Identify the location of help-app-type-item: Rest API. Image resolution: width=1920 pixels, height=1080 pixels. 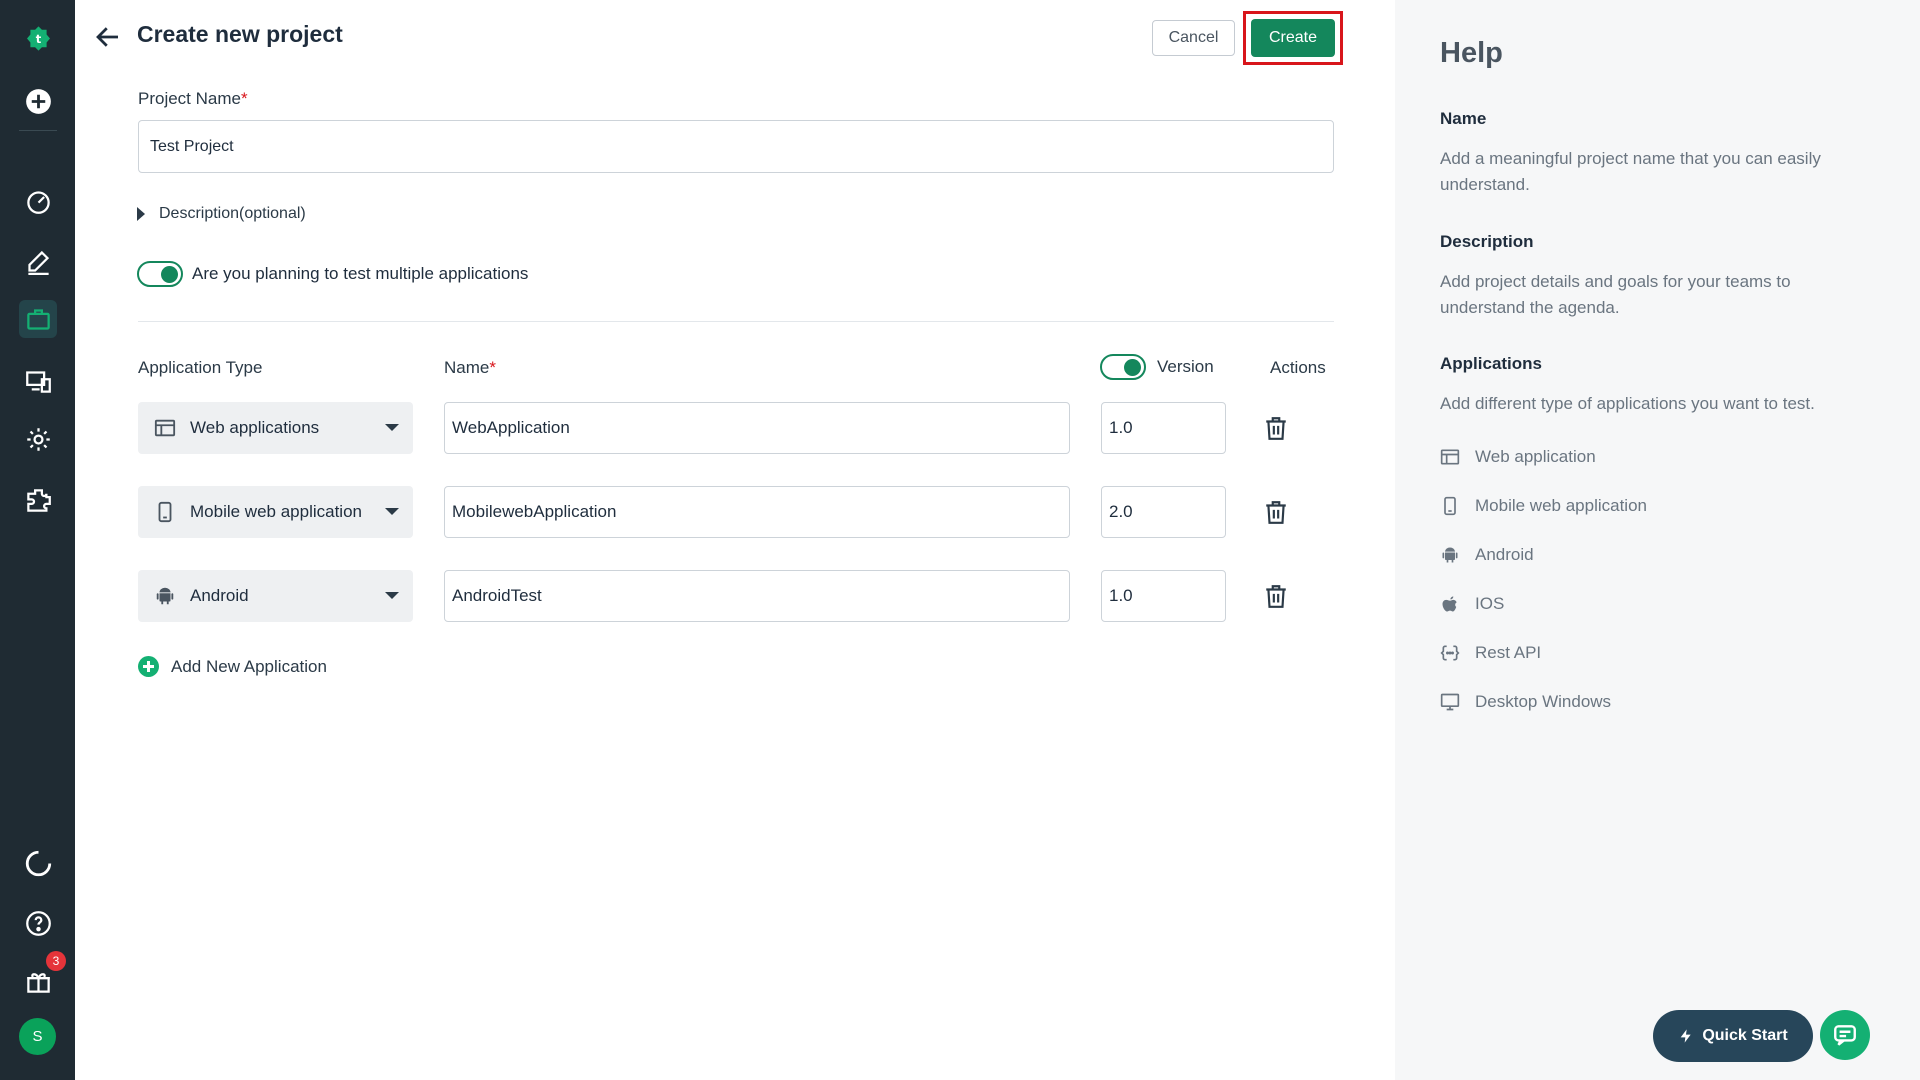
(1490, 653).